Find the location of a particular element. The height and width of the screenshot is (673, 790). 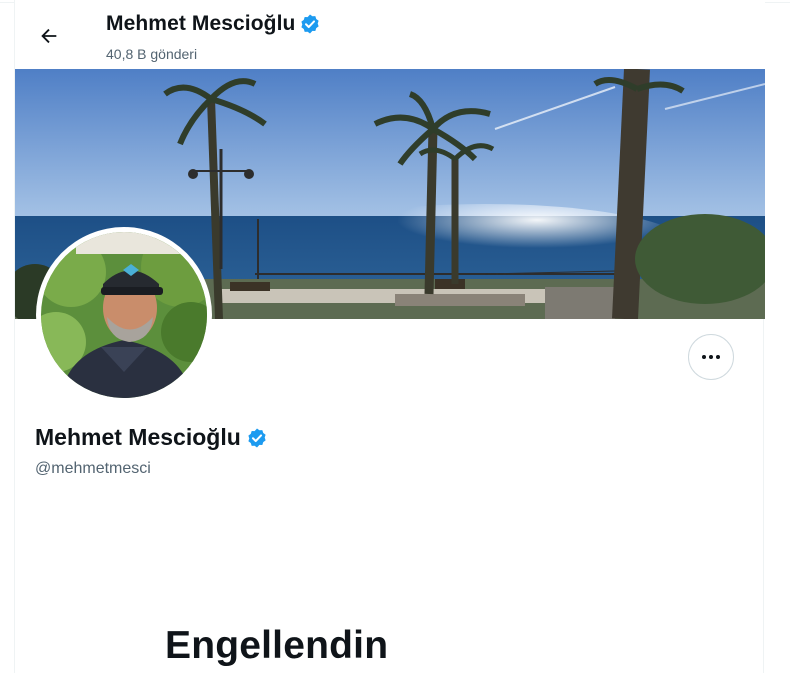

profile-name-row: Mehmet Mescioğlu is located at coordinates (151, 437).